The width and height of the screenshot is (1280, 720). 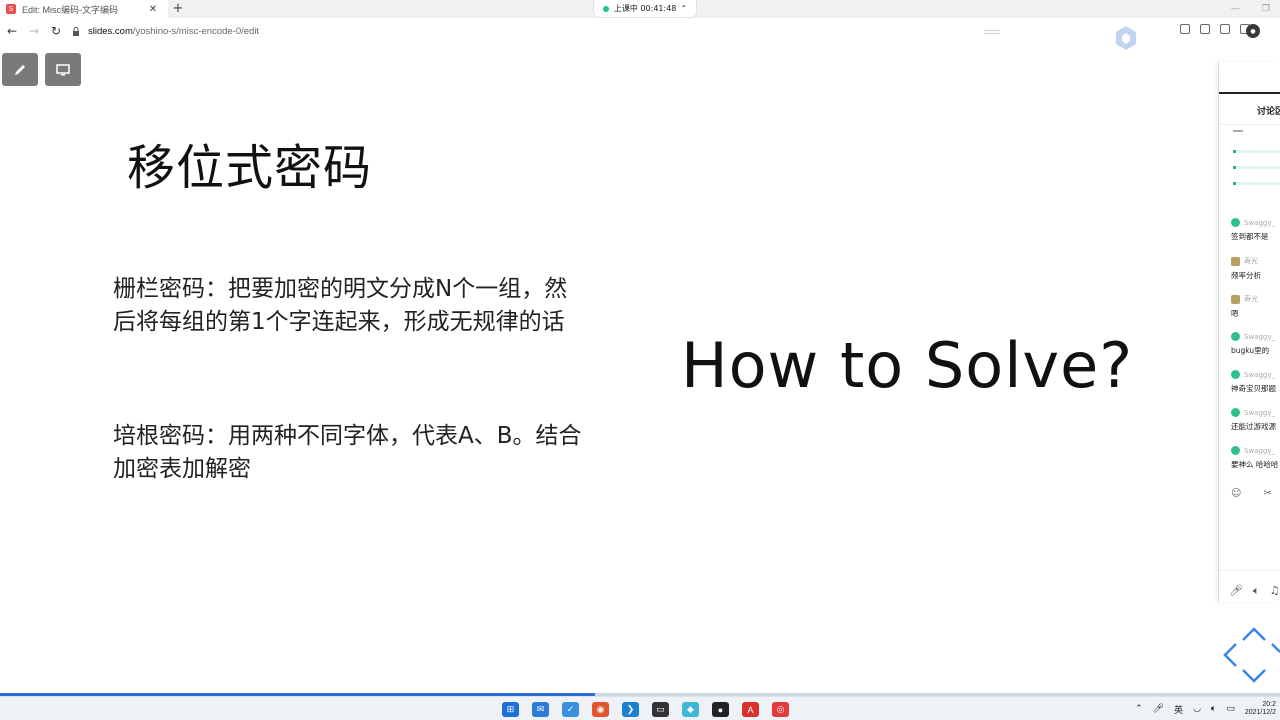 What do you see at coordinates (1255, 268) in the screenshot?
I see `chat-message: 寿光 频率分析` at bounding box center [1255, 268].